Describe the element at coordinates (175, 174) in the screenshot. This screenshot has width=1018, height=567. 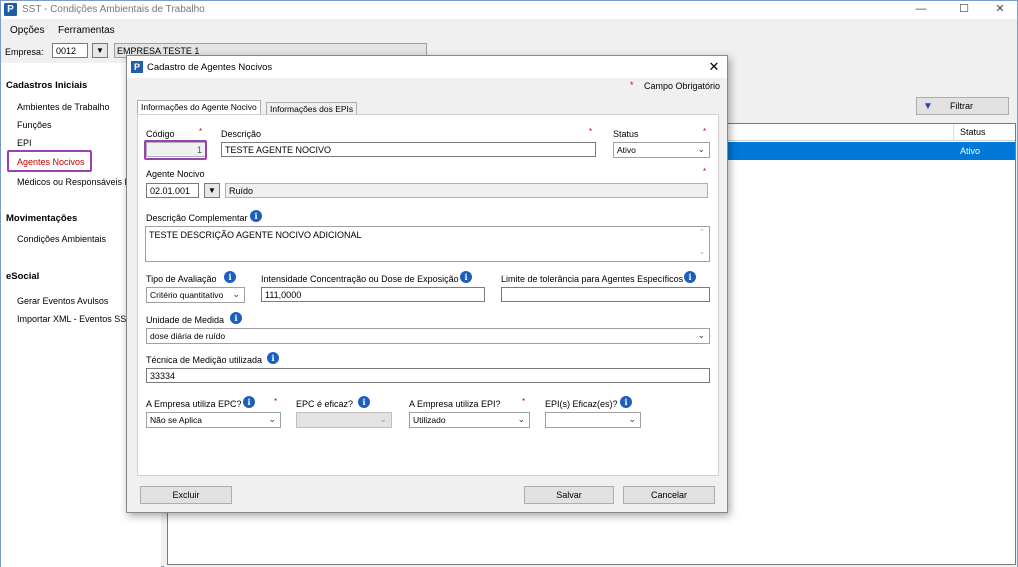
I see `agente-nocivo-label: Agente Nocivo` at that location.